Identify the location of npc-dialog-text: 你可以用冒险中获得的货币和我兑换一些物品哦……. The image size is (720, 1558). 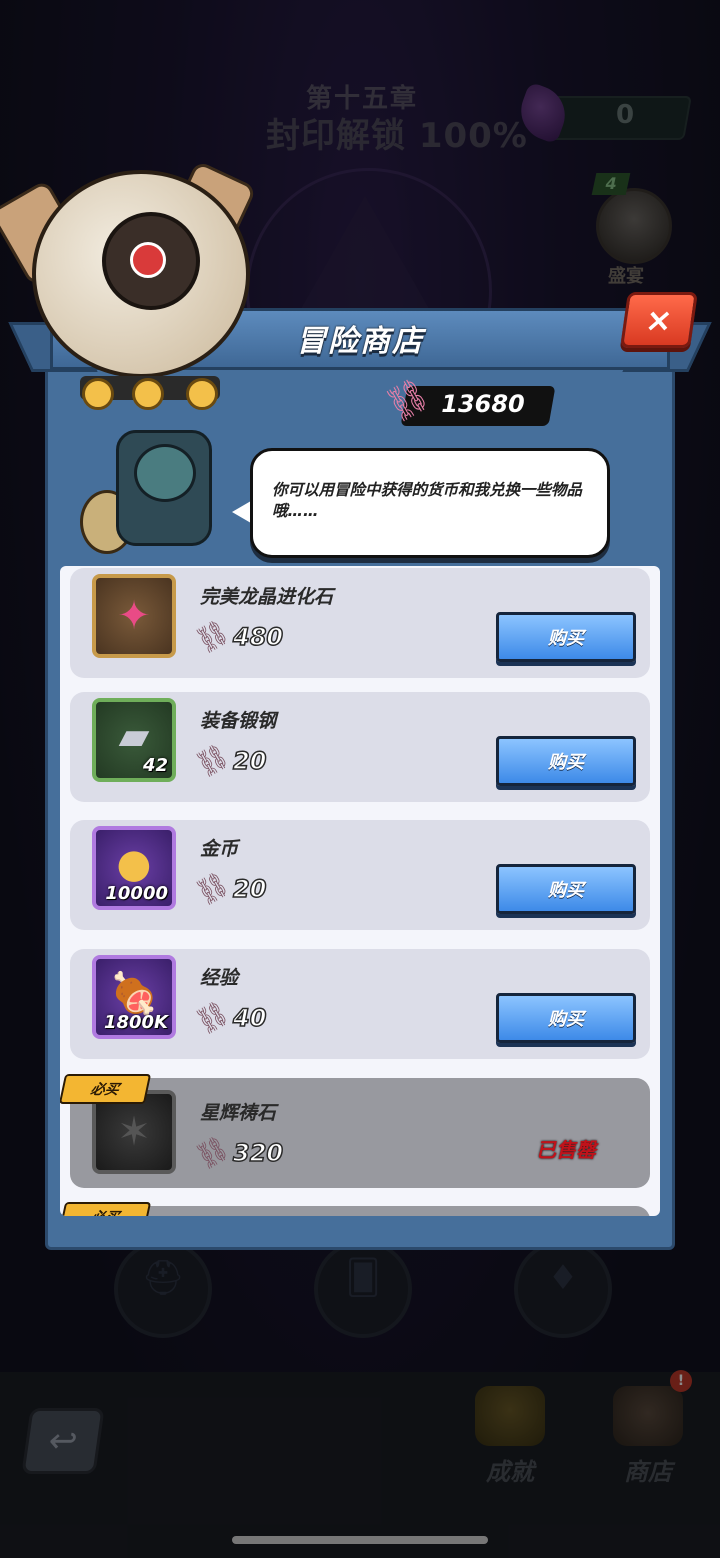
(427, 500).